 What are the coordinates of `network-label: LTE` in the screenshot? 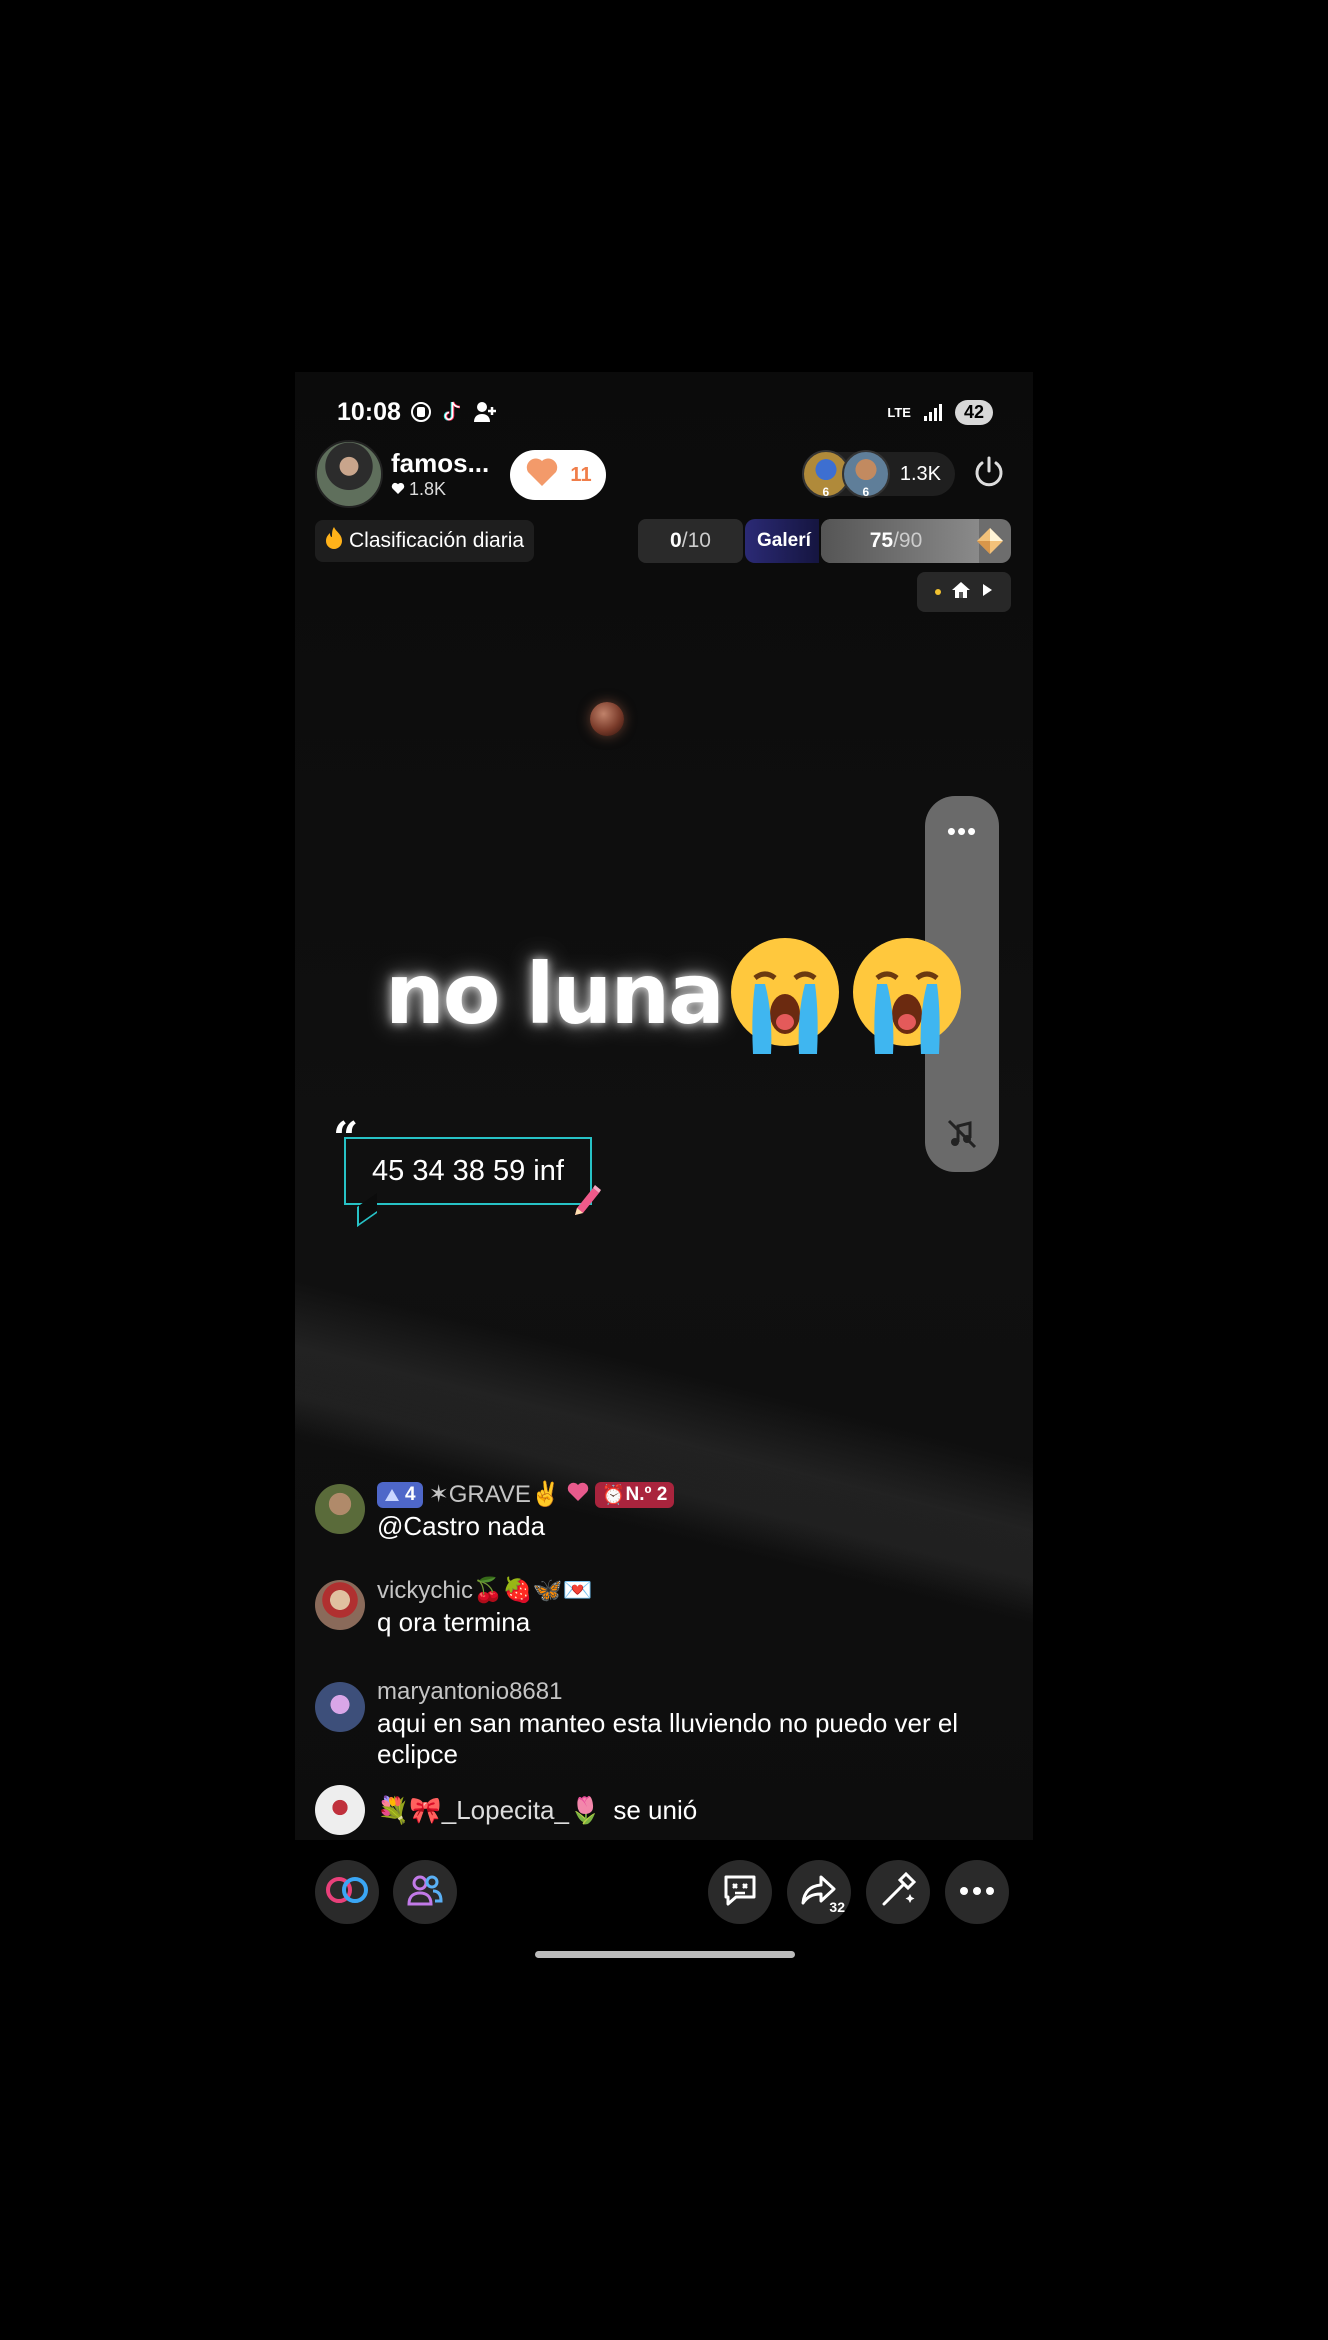 It's located at (899, 412).